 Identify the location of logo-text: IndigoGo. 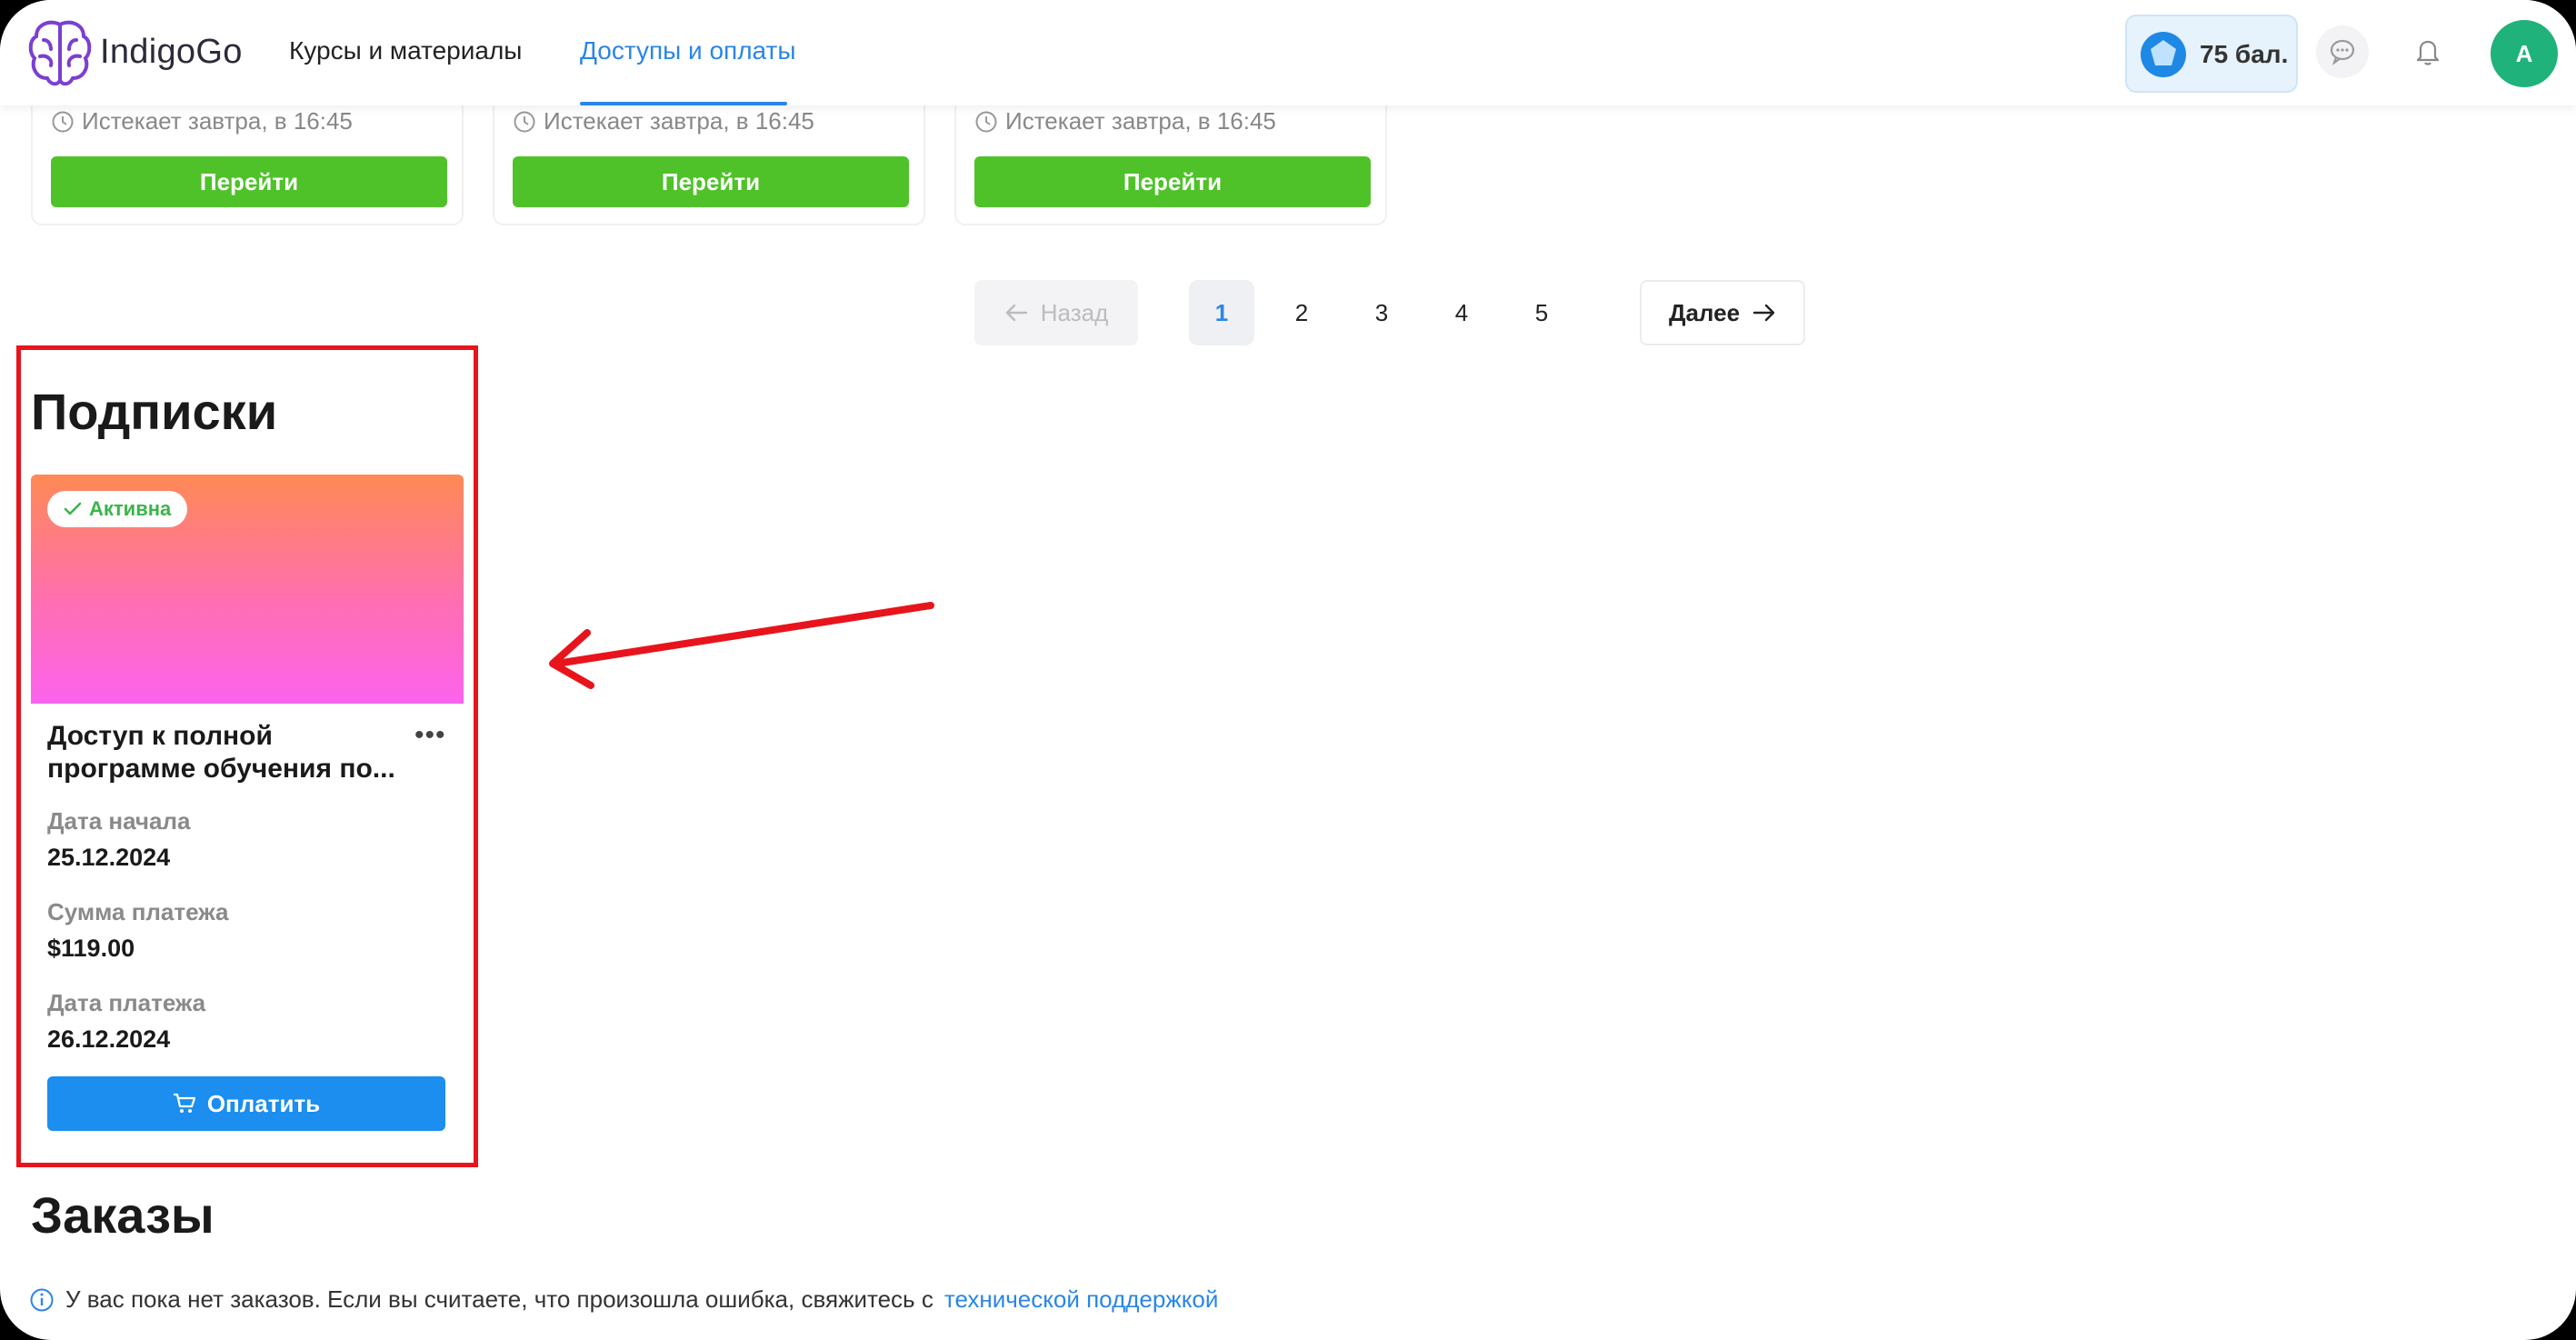
(171, 53).